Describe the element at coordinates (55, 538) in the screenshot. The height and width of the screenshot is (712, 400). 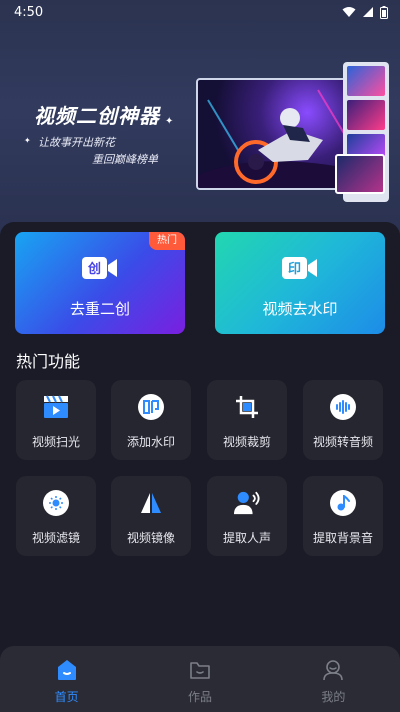
I see `tool-label: 视频滤镜` at that location.